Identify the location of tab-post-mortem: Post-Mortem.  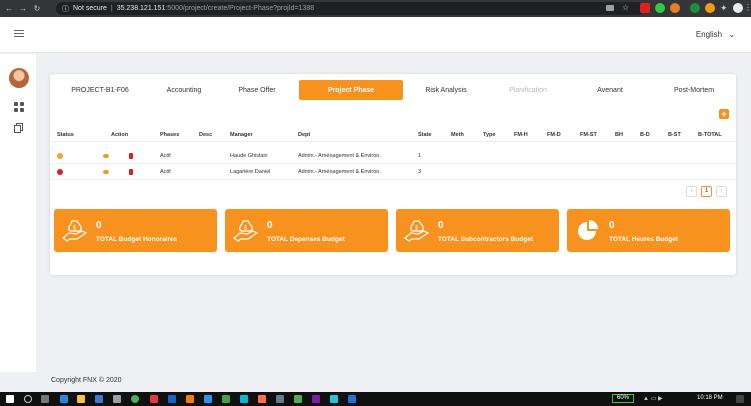
(694, 90).